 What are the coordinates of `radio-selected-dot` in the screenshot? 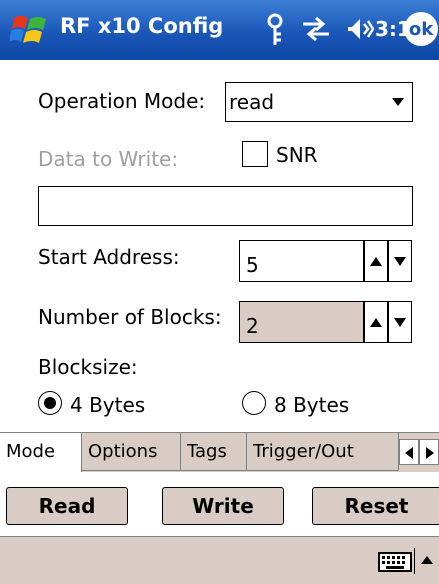 It's located at (50, 403).